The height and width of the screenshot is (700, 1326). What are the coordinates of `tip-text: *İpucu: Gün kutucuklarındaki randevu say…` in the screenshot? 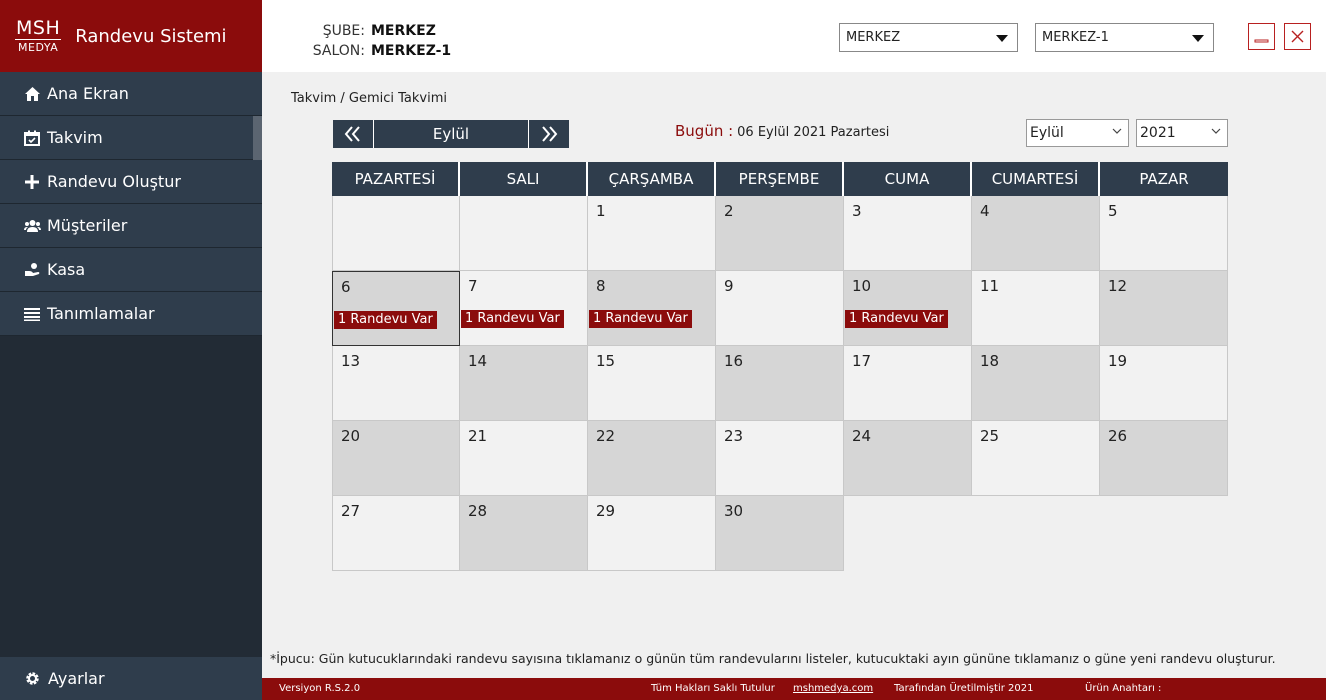 It's located at (773, 658).